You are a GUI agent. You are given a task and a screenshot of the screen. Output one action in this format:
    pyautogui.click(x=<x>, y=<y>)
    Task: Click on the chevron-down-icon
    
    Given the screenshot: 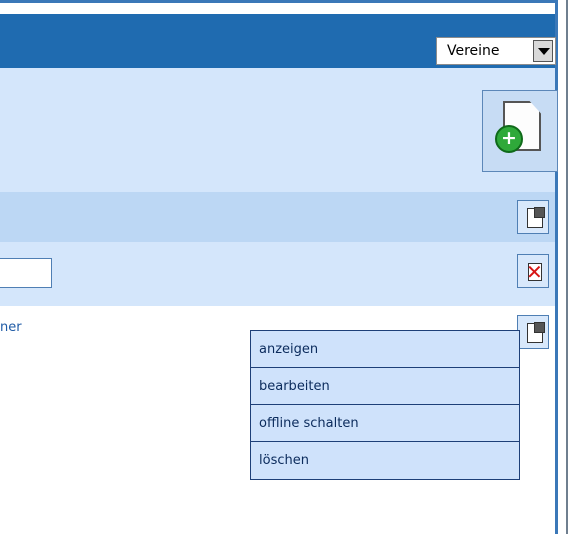 What is the action you would take?
    pyautogui.click(x=543, y=51)
    